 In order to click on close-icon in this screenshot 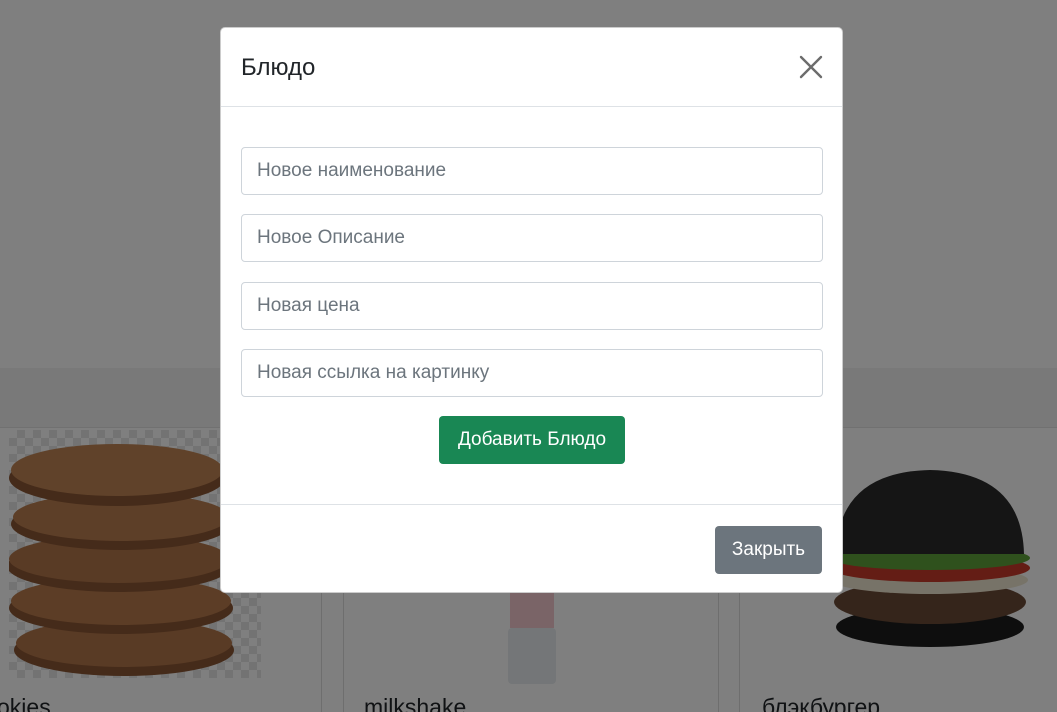, I will do `click(811, 67)`.